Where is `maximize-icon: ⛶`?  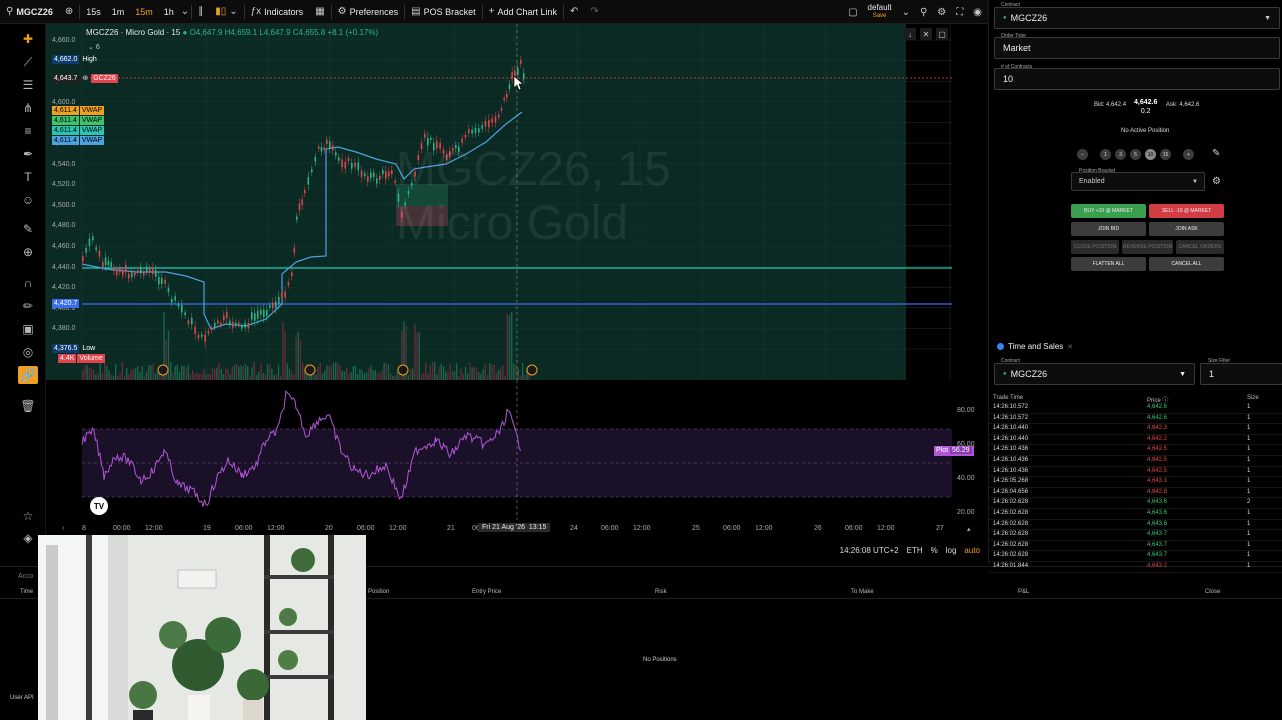
maximize-icon: ⛶ is located at coordinates (959, 12).